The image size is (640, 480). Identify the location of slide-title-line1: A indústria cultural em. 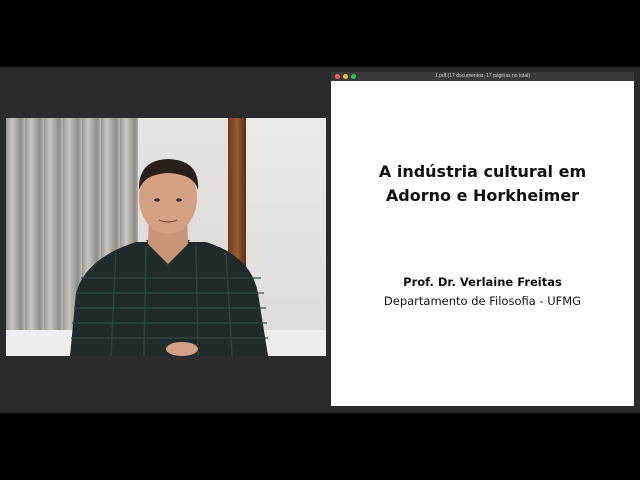
(482, 171).